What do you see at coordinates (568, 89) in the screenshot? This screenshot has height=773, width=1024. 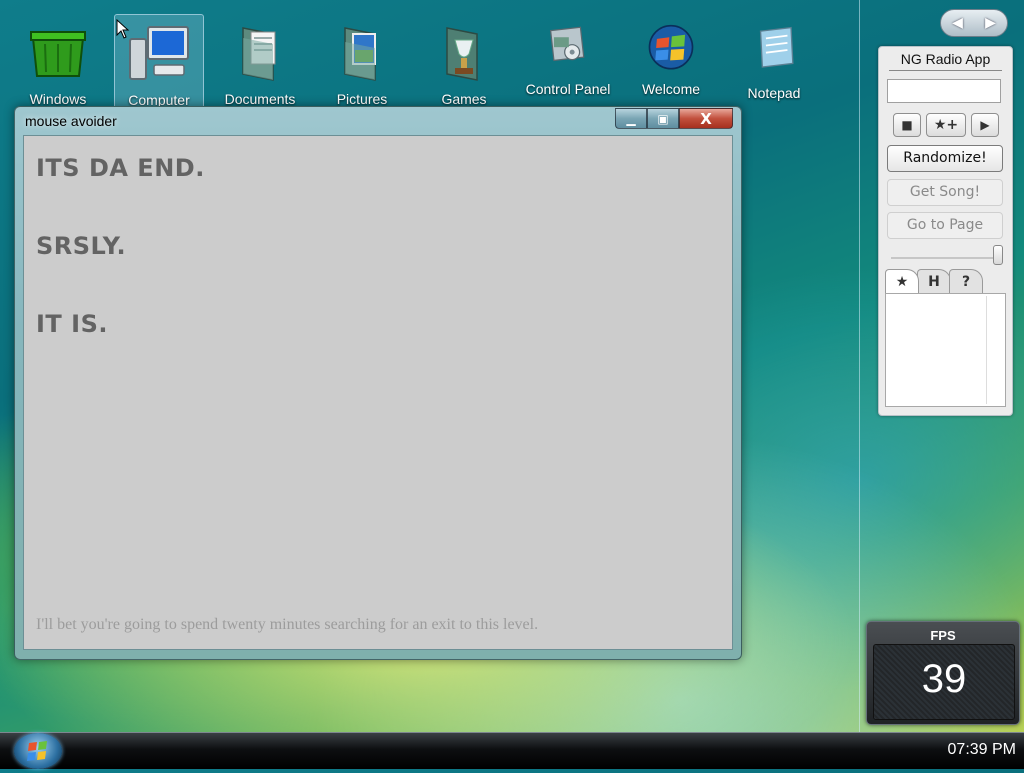 I see `desktop-icon-label: Control Panel` at bounding box center [568, 89].